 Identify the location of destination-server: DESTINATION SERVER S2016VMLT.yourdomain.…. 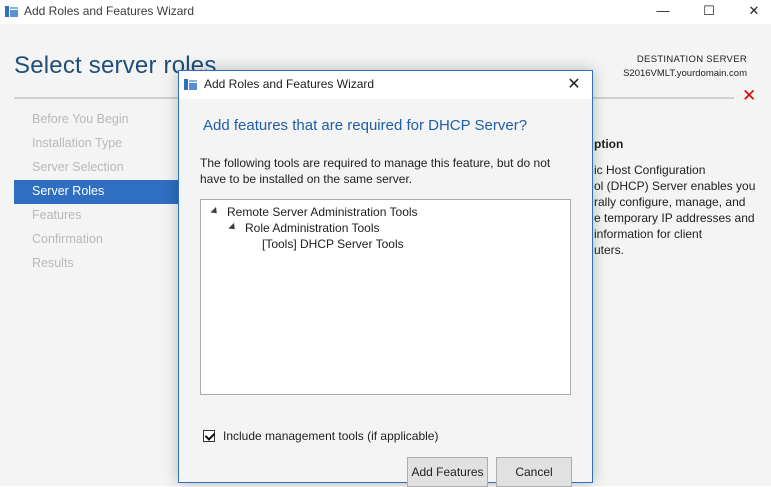
(685, 67).